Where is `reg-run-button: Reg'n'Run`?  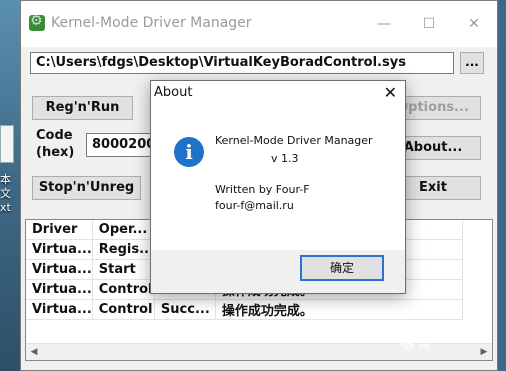
reg-run-button: Reg'n'Run is located at coordinates (82, 108).